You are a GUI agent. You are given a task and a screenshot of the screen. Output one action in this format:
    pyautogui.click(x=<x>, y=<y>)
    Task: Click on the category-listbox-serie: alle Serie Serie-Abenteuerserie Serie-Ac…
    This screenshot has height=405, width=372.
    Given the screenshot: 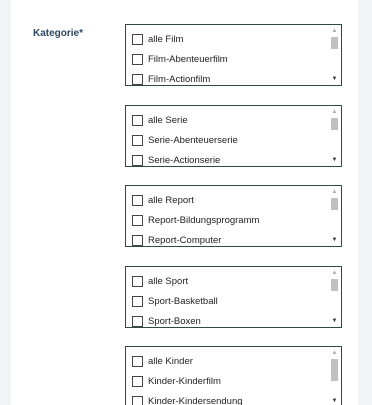 What is the action you would take?
    pyautogui.click(x=233, y=136)
    